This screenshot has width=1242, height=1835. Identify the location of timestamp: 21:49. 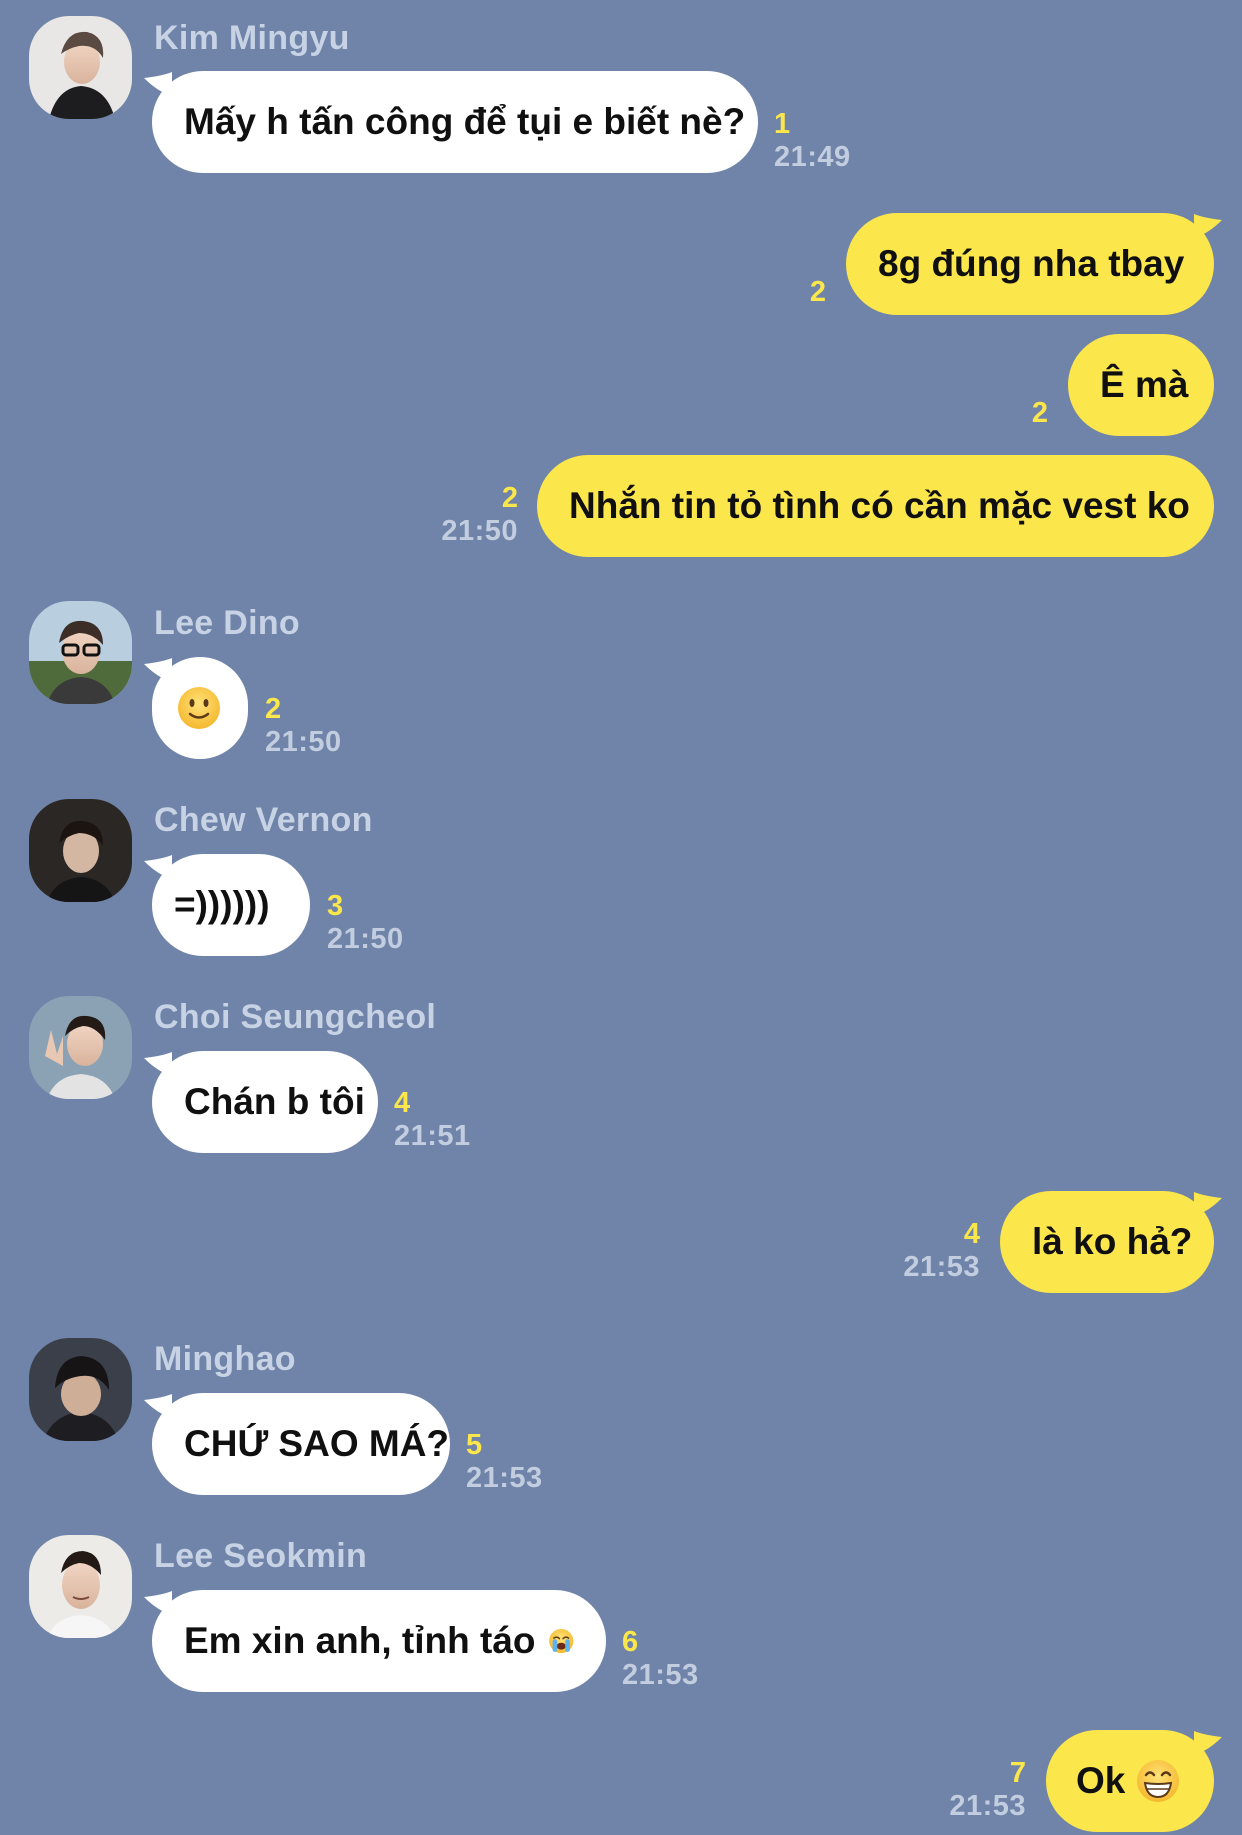
(812, 157).